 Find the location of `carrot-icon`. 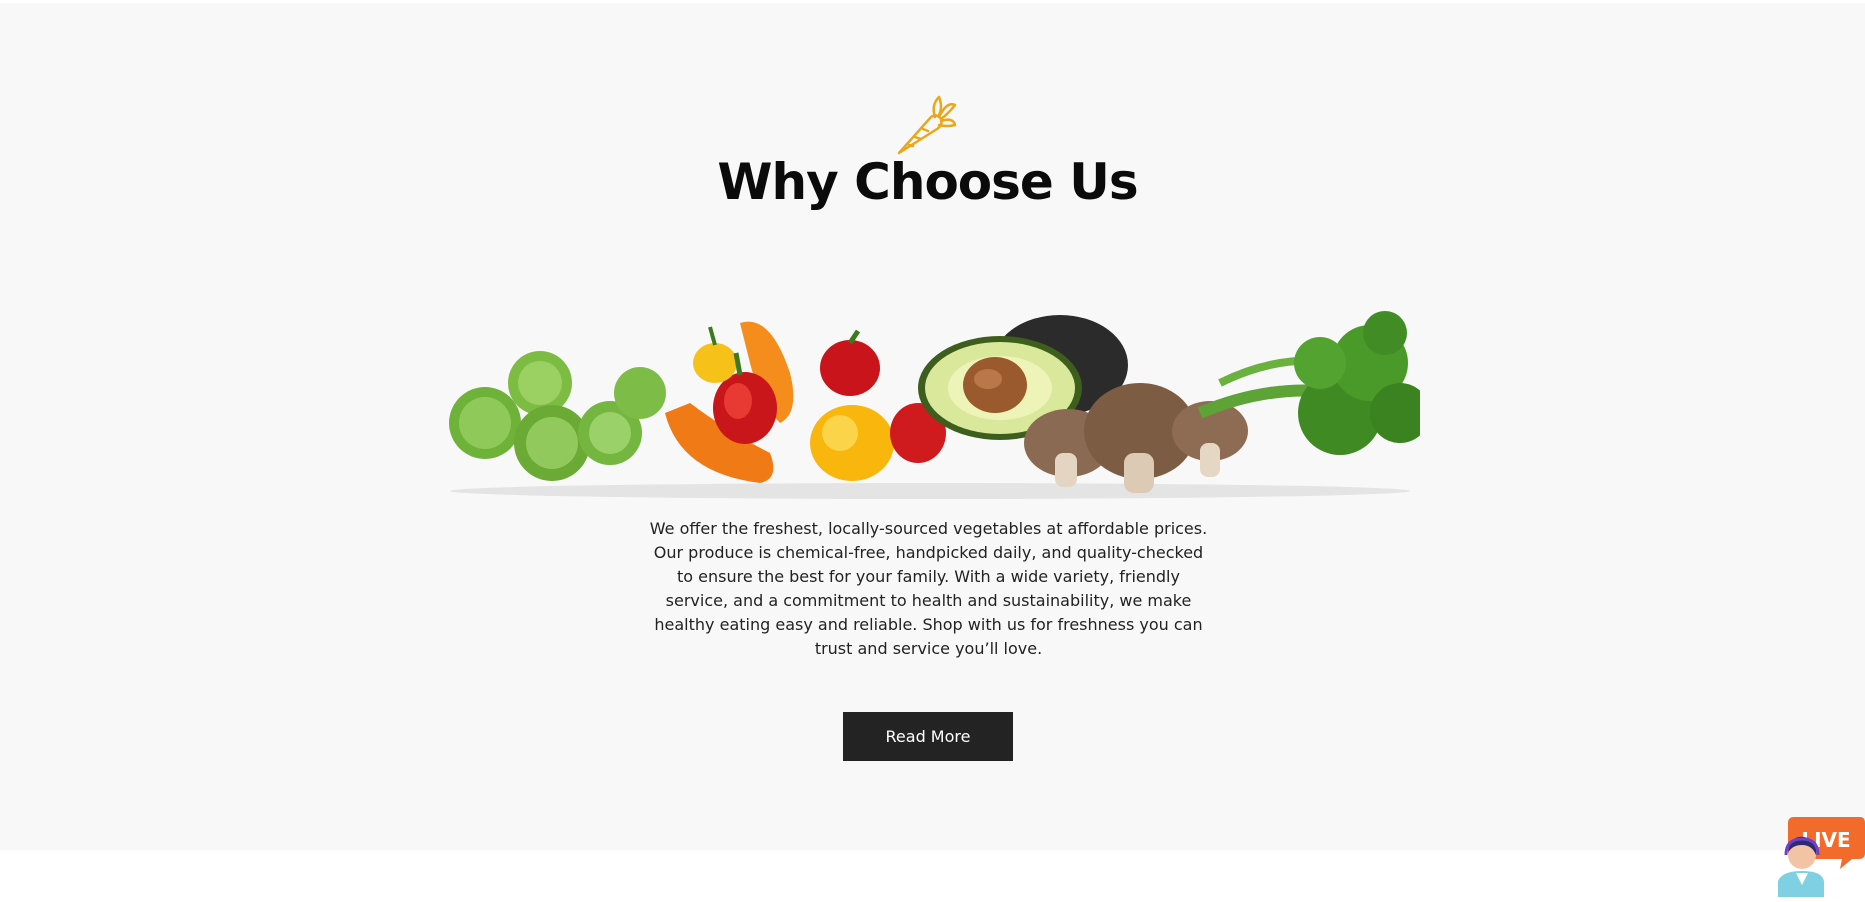

carrot-icon is located at coordinates (927, 125).